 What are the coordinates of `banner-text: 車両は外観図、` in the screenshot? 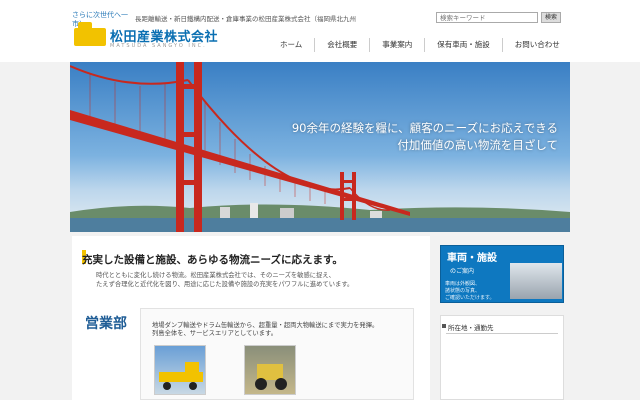 It's located at (463, 284).